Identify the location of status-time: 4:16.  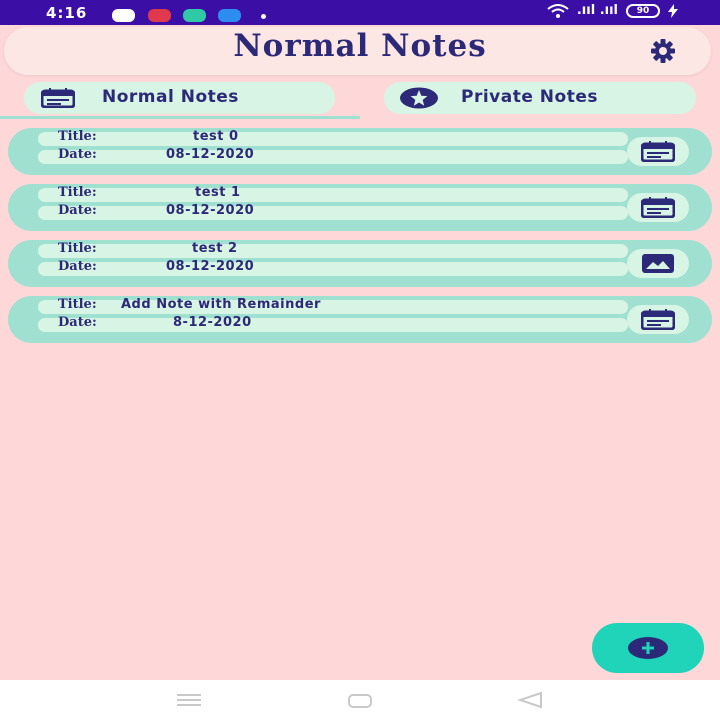
(67, 13).